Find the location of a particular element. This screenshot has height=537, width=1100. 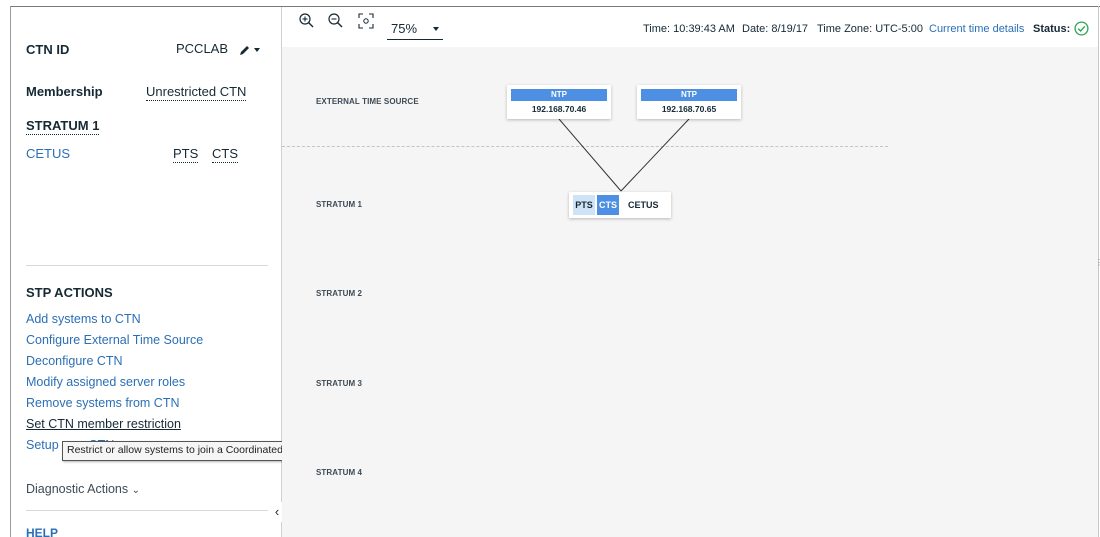

chevron-down-icon: ⌄ is located at coordinates (136, 490).